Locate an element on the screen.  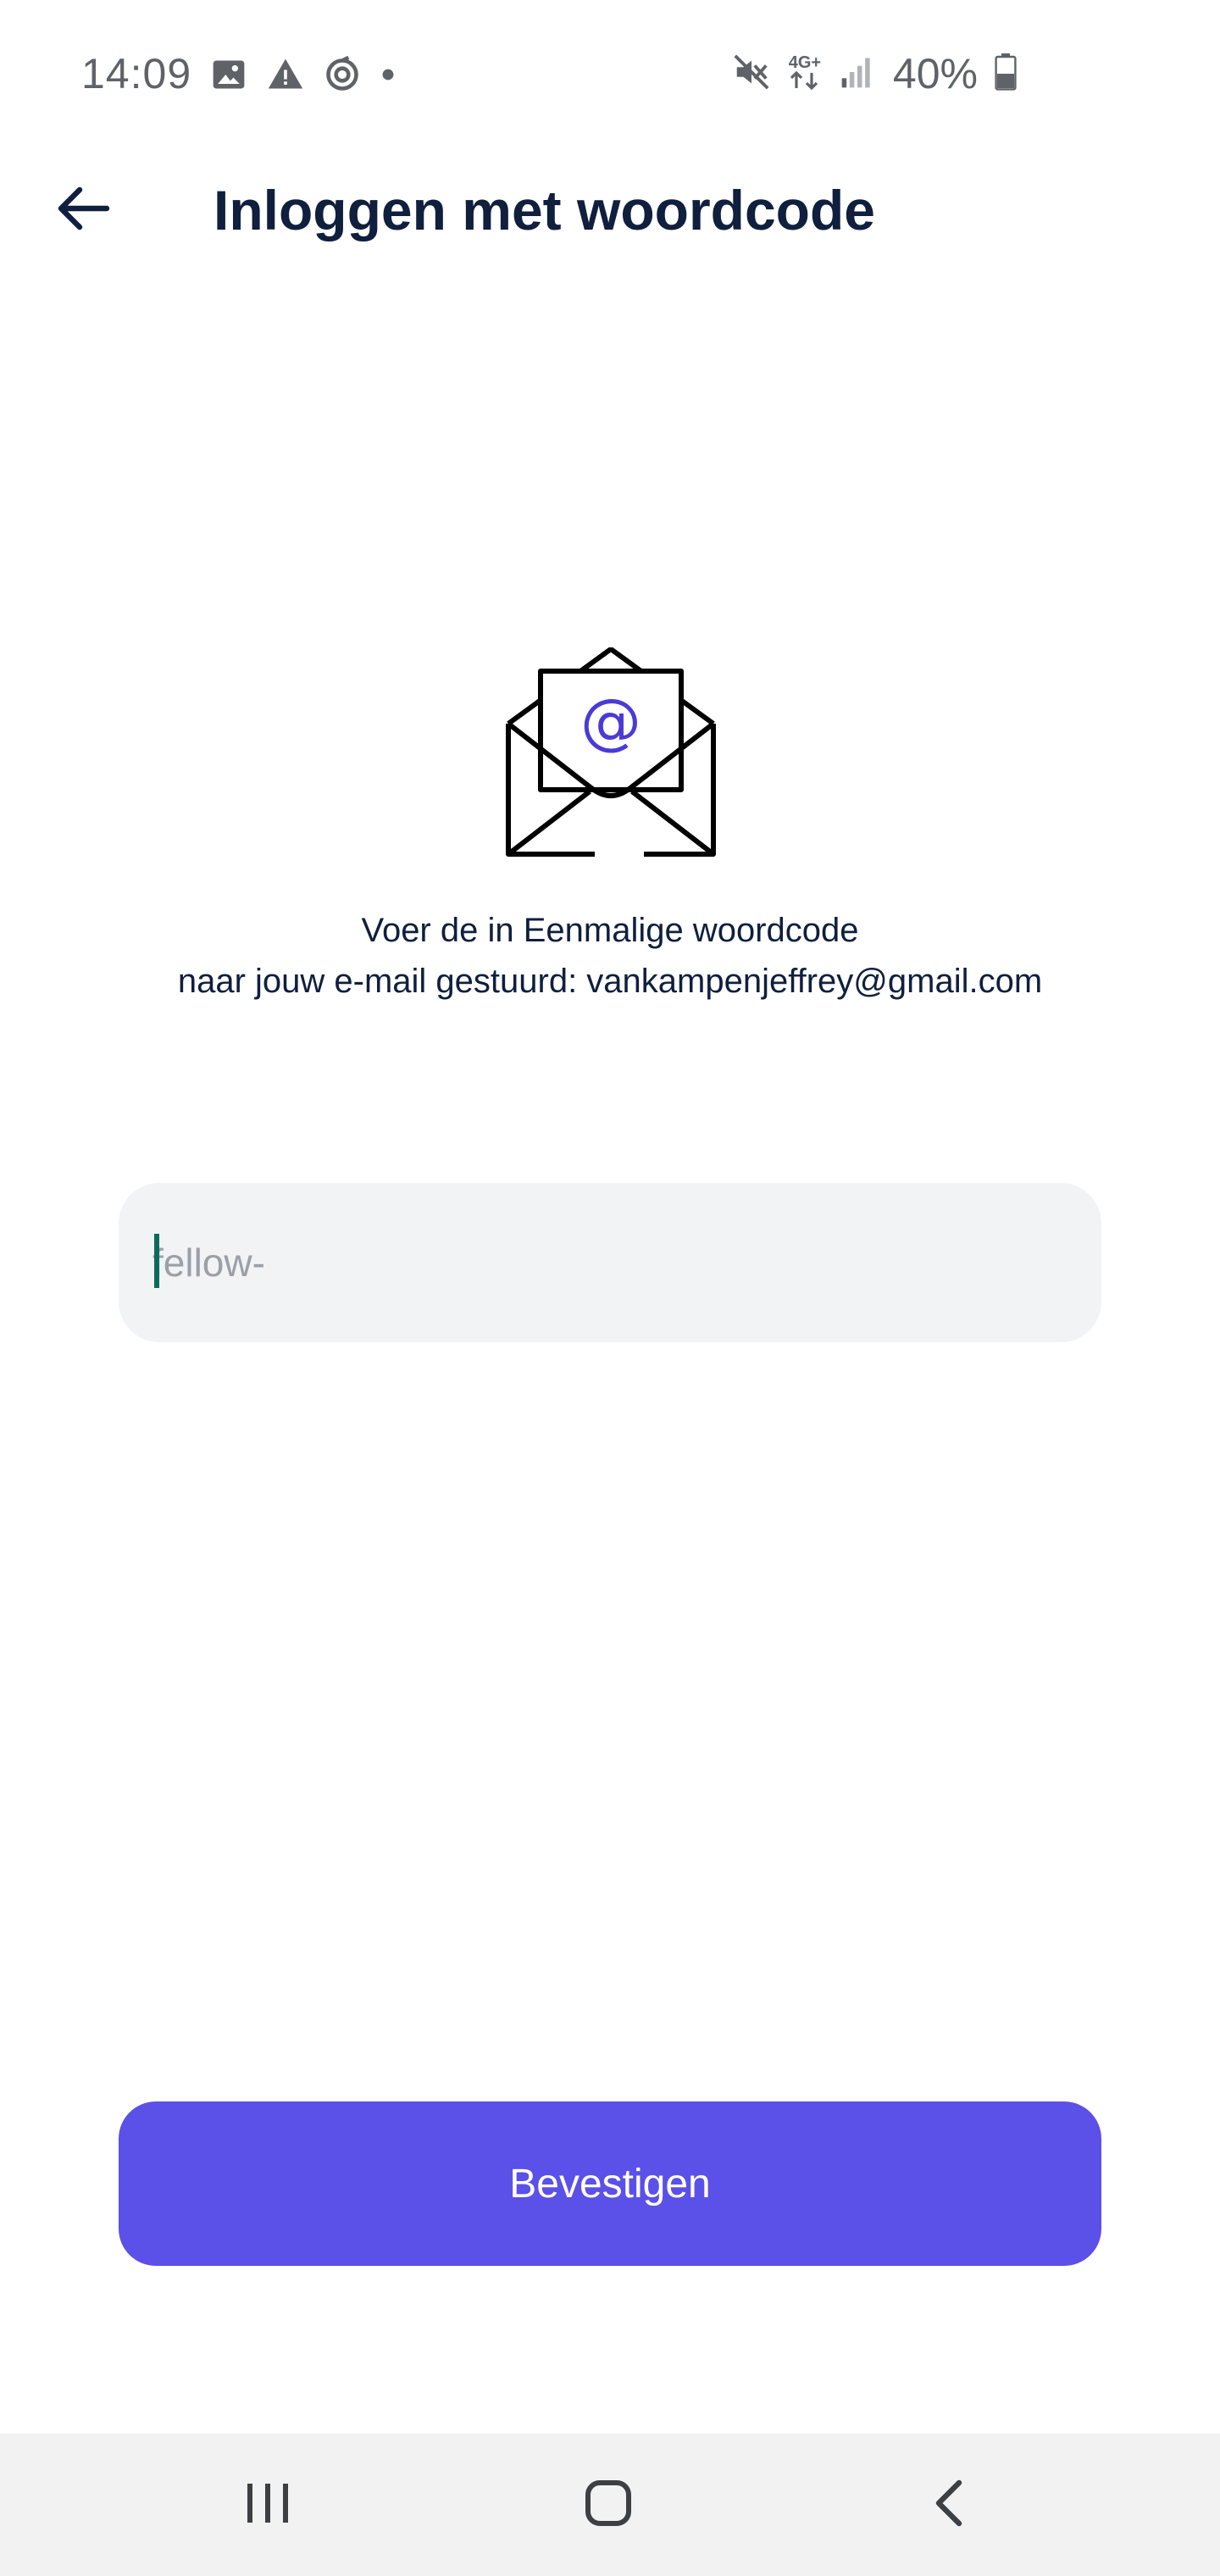
code-input is located at coordinates (610, 1262).